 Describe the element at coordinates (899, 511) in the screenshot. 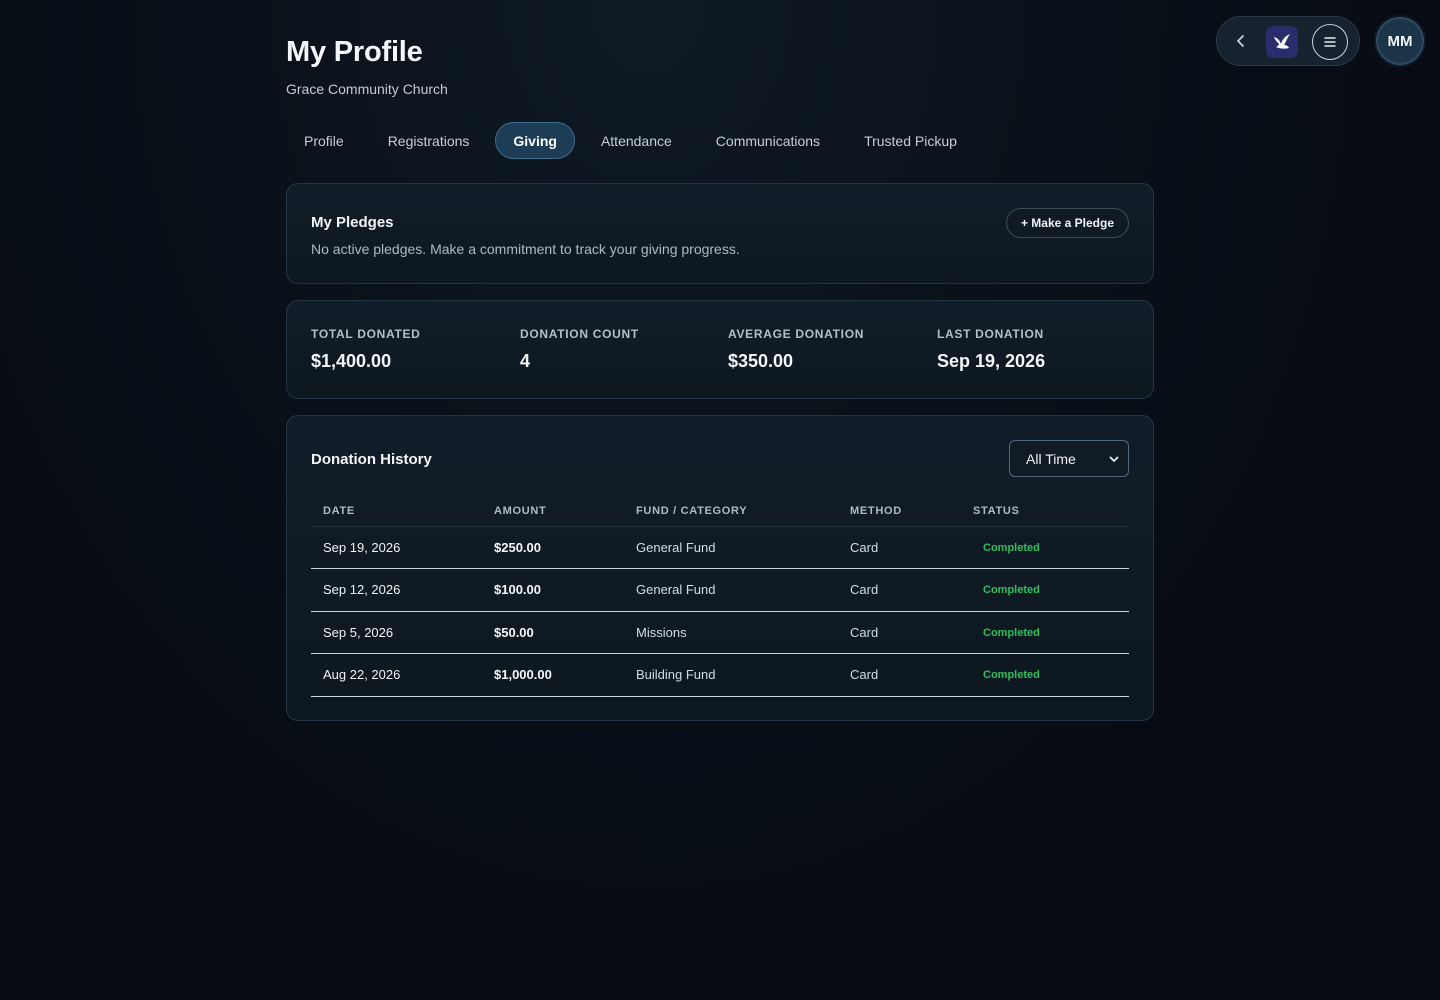

I see `column-header-method: METHOD` at that location.